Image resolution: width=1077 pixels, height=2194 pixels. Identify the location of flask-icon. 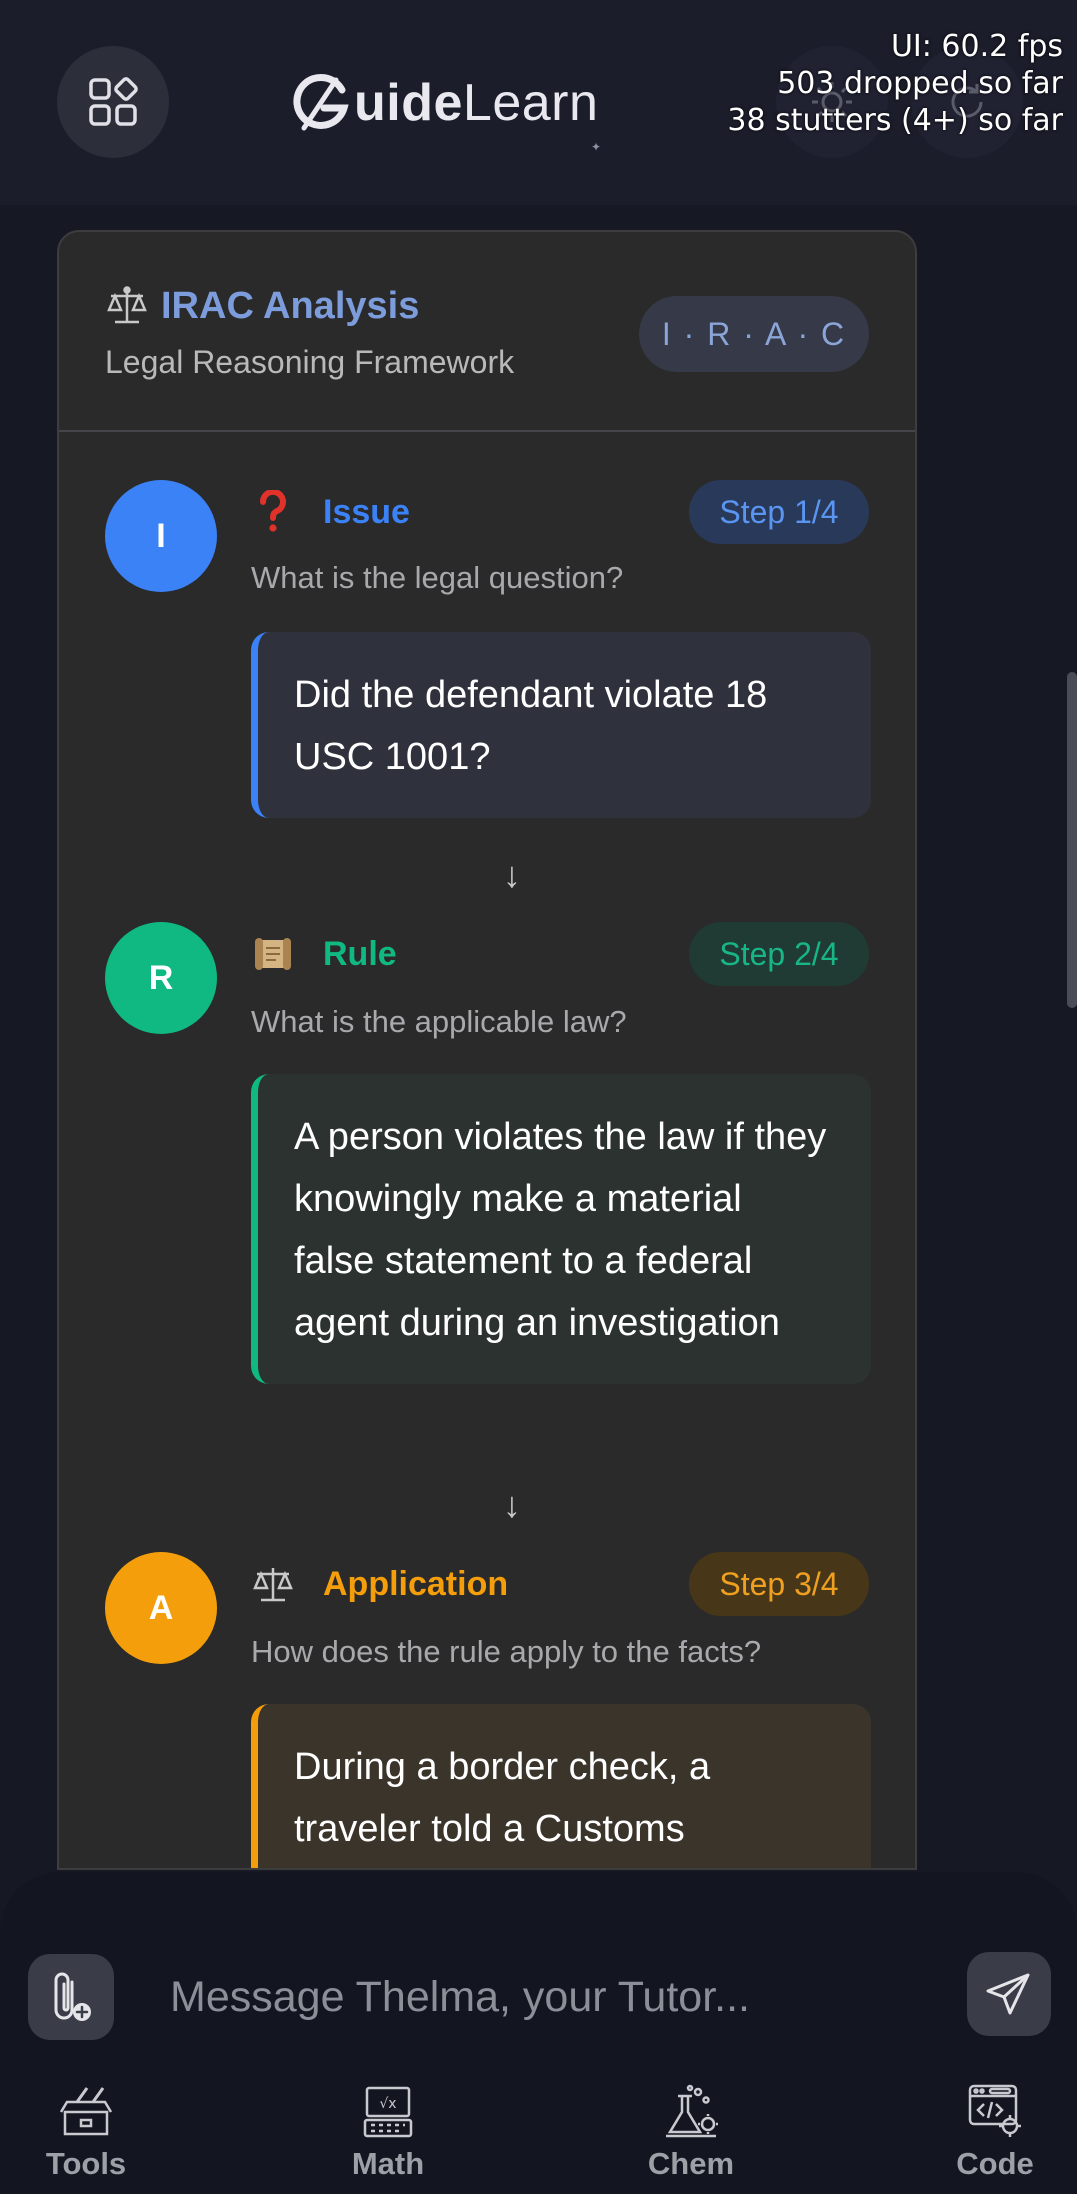
(692, 2111).